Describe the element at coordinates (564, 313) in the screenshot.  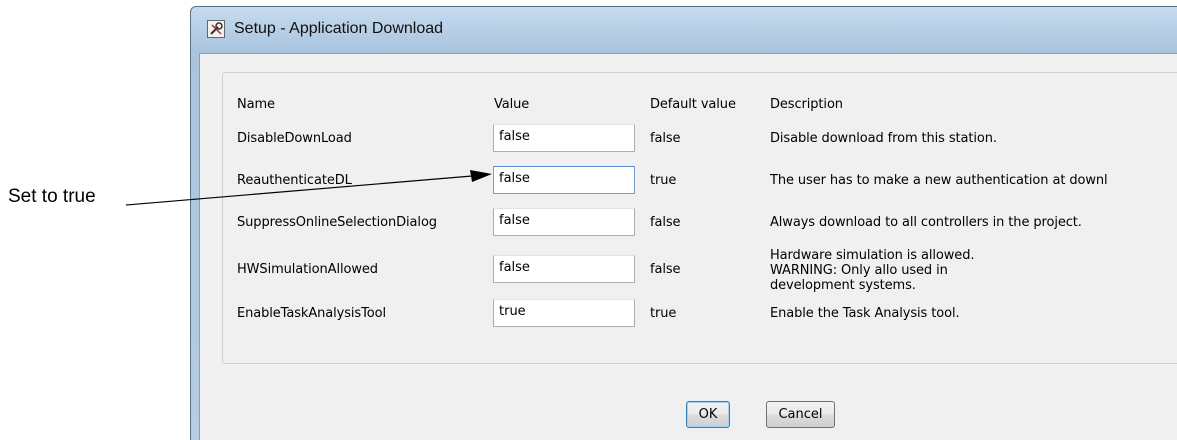
I see `value-field-enabletaskanalysistool: true` at that location.